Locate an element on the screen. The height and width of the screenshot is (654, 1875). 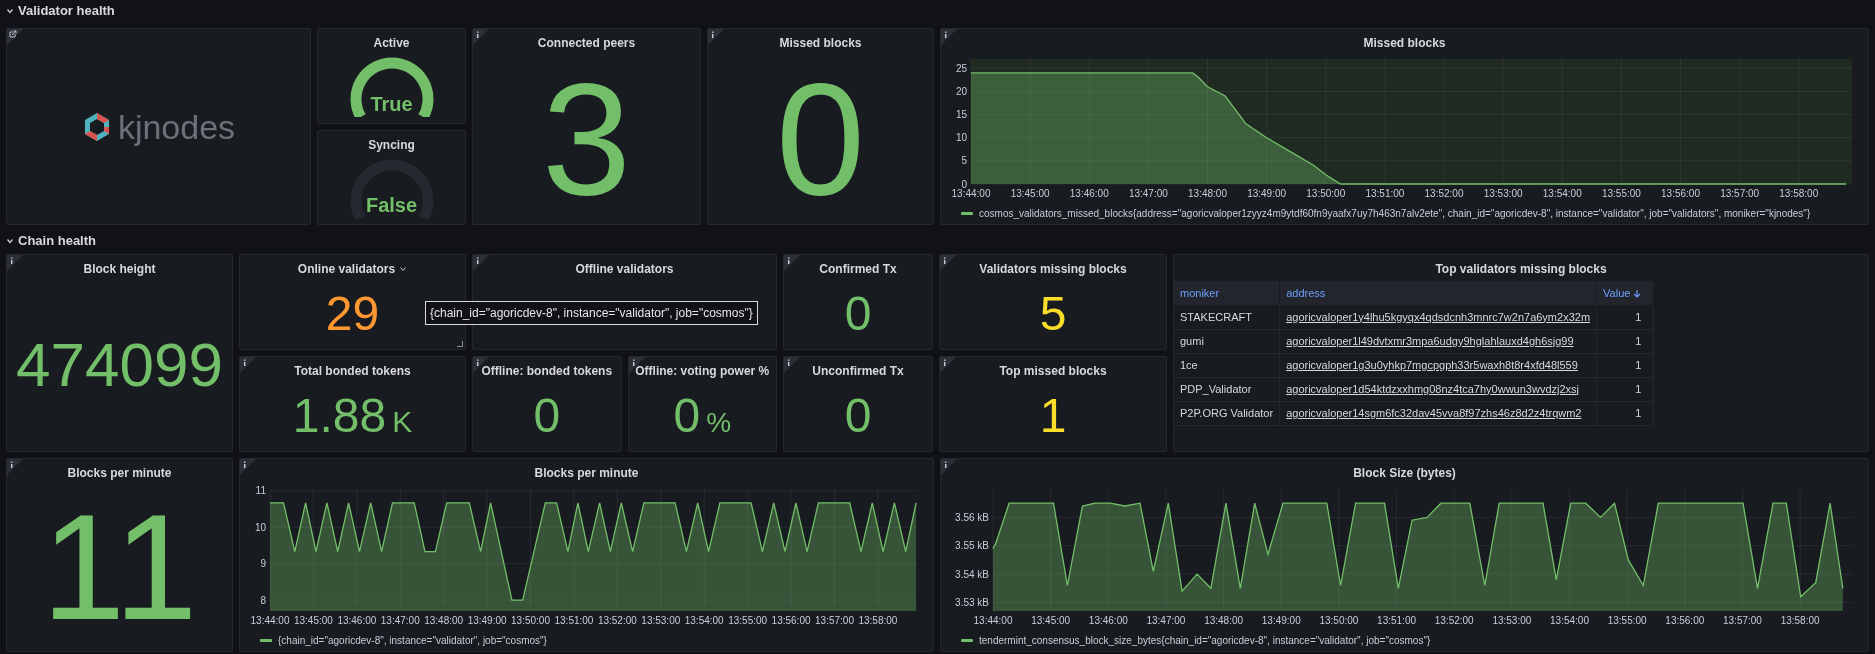
address-link: agoricvaloper1g3u0yhkp7mgcpgph33r5waxh8t8r4xfd48l559 is located at coordinates (1438, 365).